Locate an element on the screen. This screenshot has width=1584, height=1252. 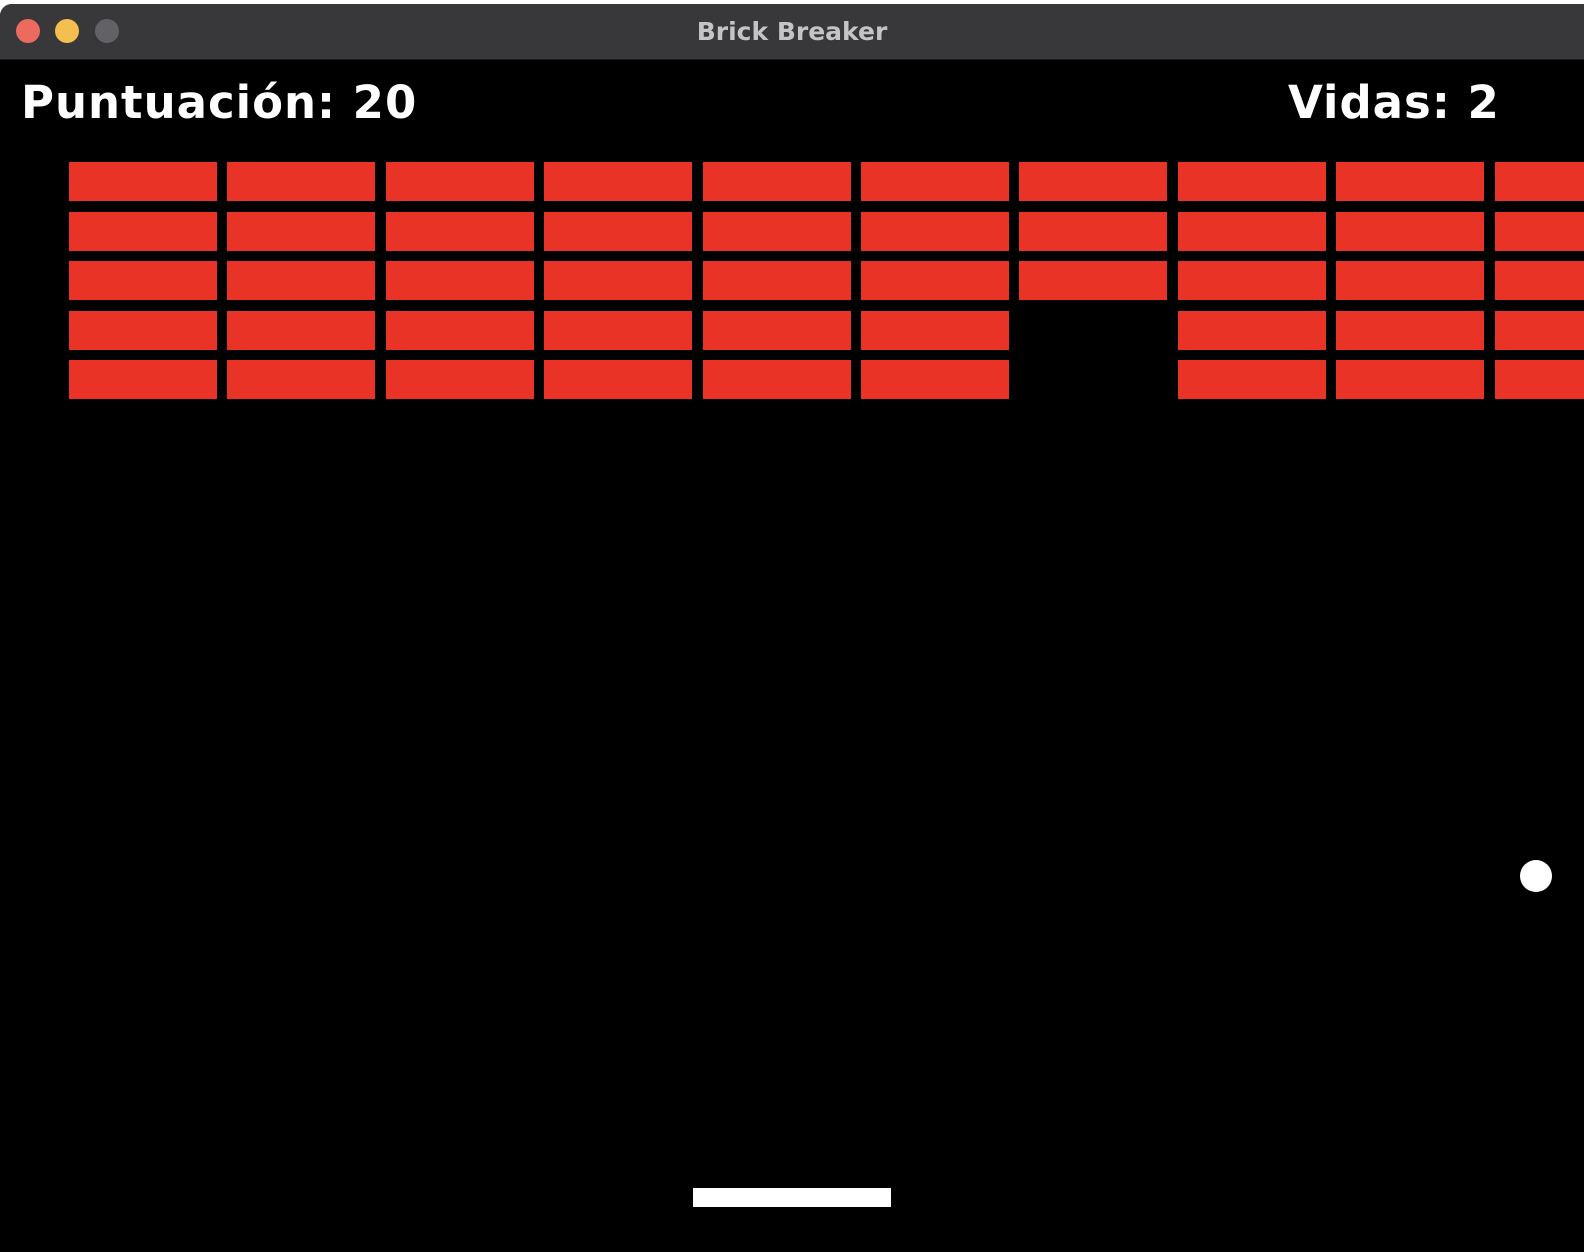
paddle is located at coordinates (792, 1197).